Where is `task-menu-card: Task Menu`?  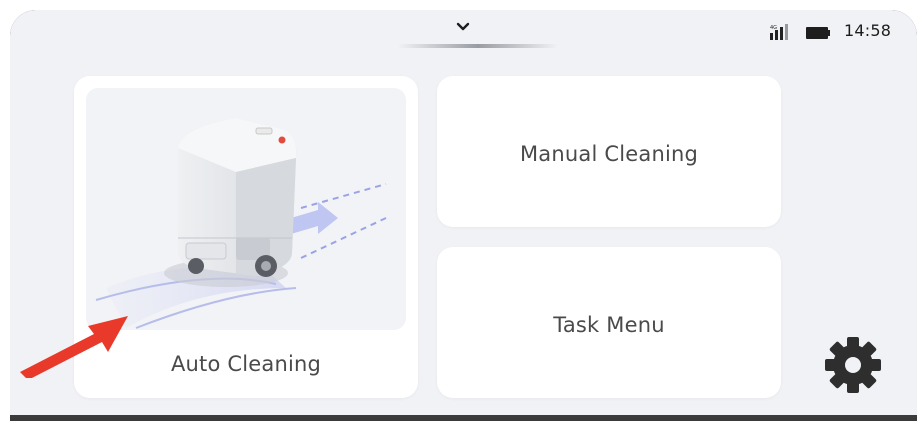
task-menu-card: Task Menu is located at coordinates (609, 322).